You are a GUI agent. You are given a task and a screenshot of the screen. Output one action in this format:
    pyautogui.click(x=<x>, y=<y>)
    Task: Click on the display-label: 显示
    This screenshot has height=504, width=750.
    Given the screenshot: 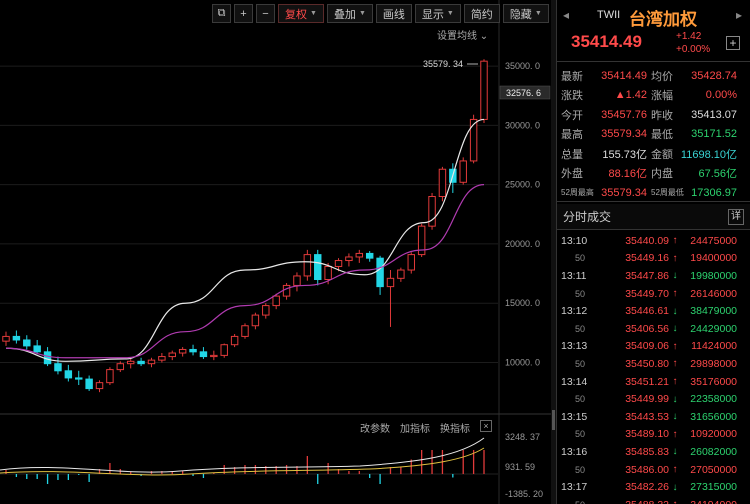 What is the action you would take?
    pyautogui.click(x=432, y=14)
    